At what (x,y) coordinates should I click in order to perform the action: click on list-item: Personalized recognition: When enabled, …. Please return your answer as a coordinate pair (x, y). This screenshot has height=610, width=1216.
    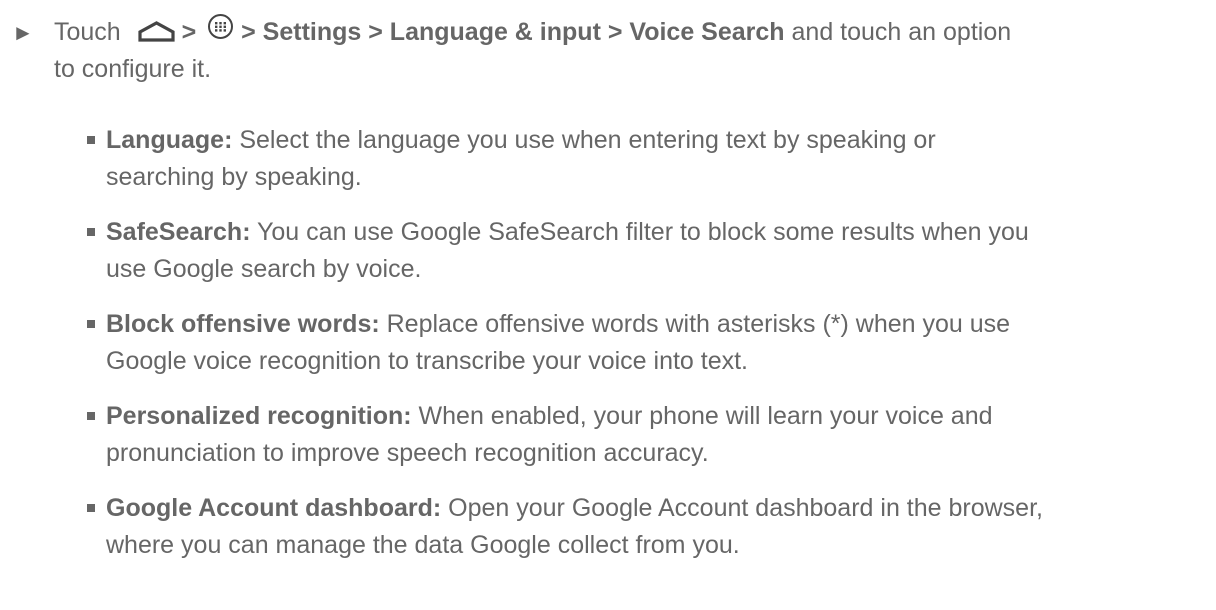
    Looking at the image, I should click on (600, 435).